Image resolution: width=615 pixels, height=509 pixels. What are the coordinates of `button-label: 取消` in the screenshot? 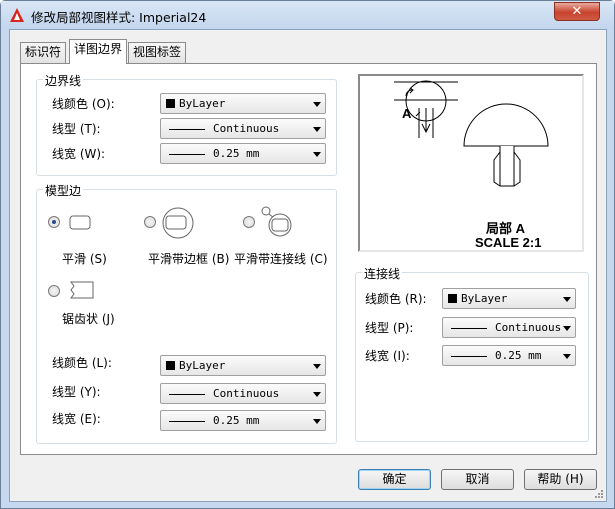 It's located at (477, 479).